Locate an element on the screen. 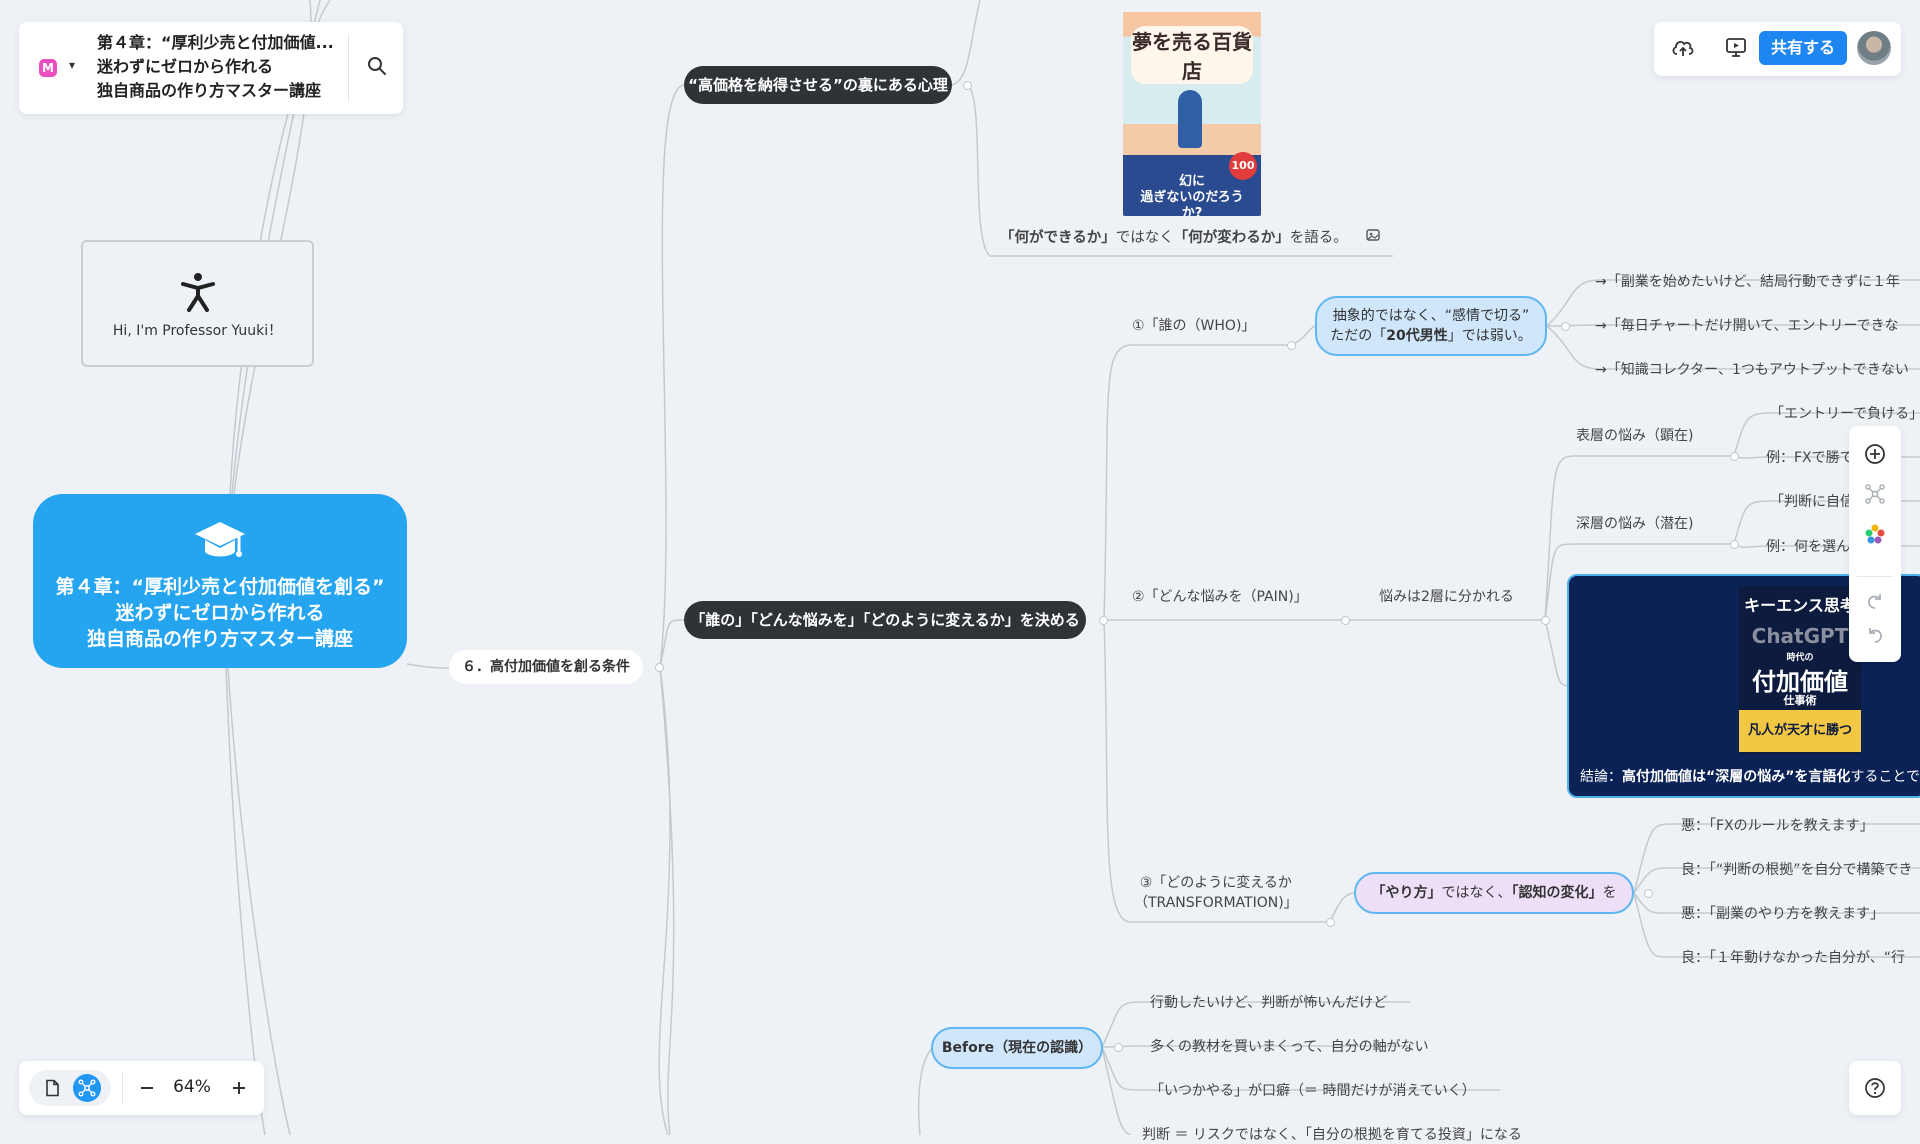 The image size is (1920, 1144). transformation-part: 「認知の変化」 is located at coordinates (1557, 893).